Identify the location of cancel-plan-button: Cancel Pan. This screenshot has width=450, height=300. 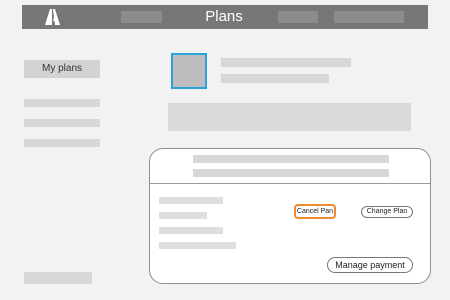
(315, 211).